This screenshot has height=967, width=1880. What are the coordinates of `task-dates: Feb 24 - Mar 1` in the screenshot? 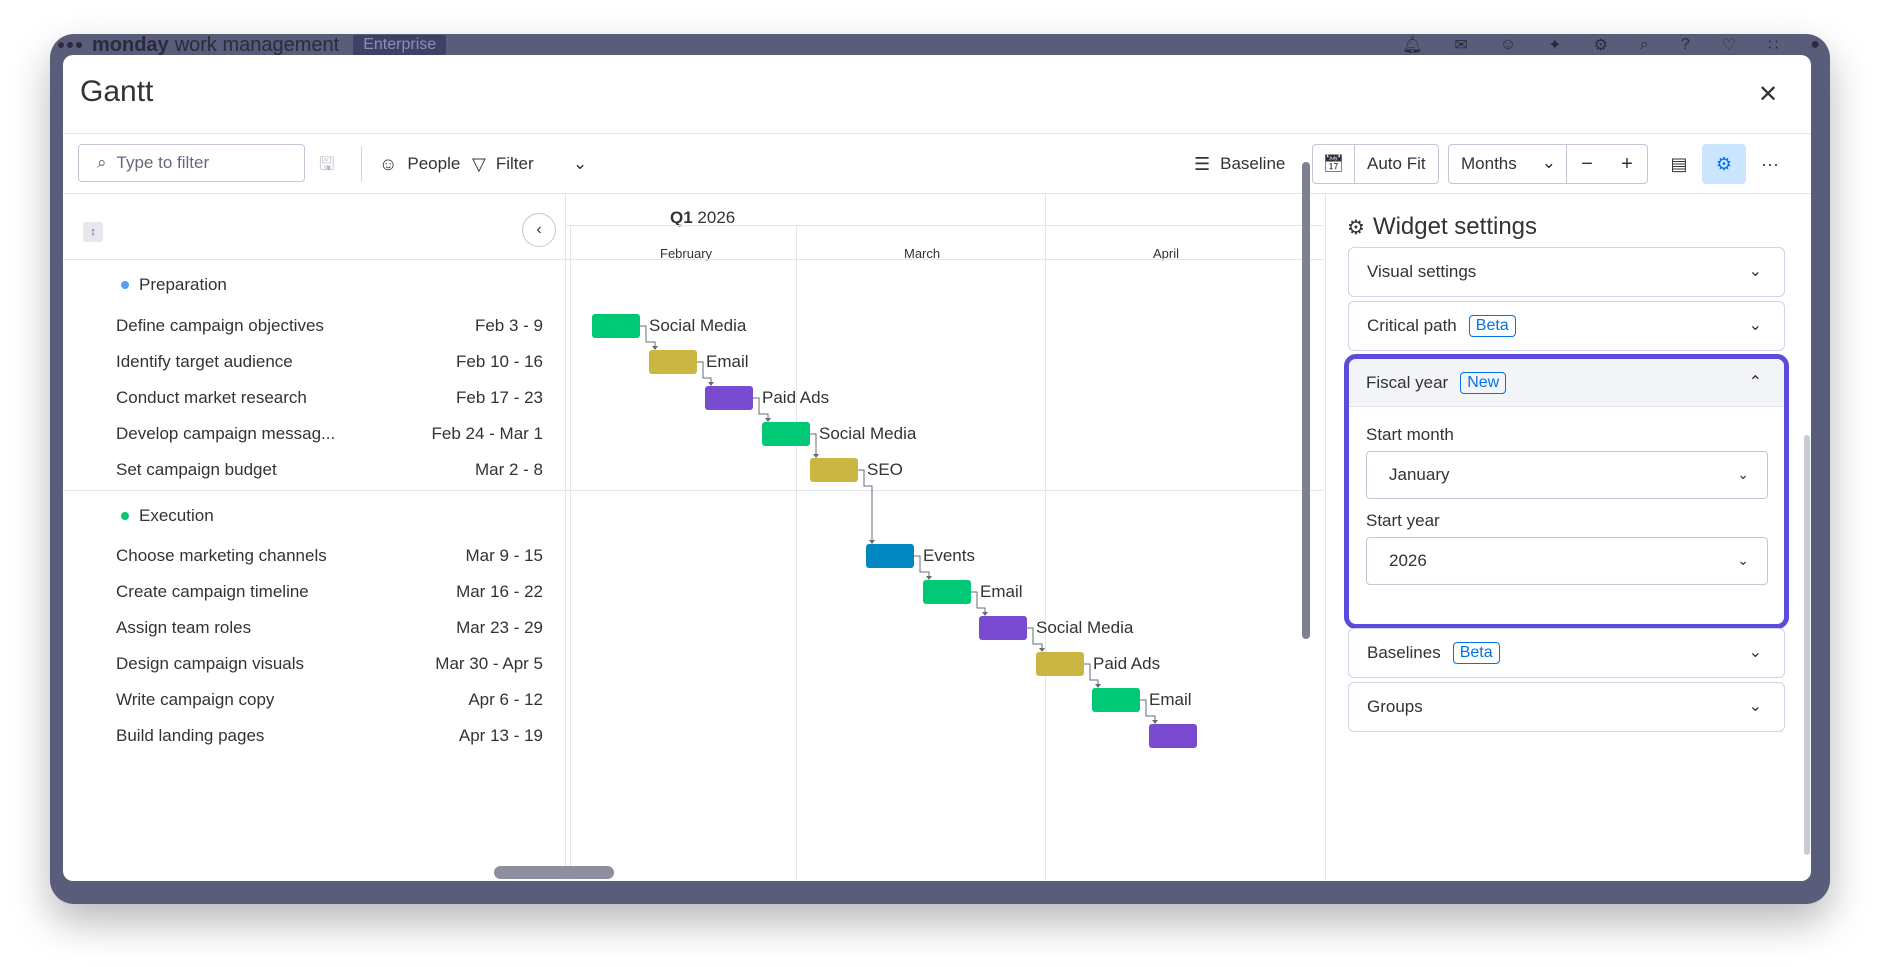 It's located at (487, 433).